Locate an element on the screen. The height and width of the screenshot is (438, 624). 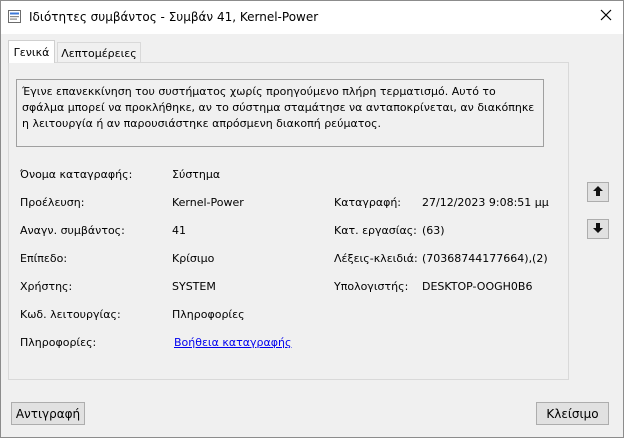
computer-value: DESKTOP-OOGH0B6 is located at coordinates (477, 286).